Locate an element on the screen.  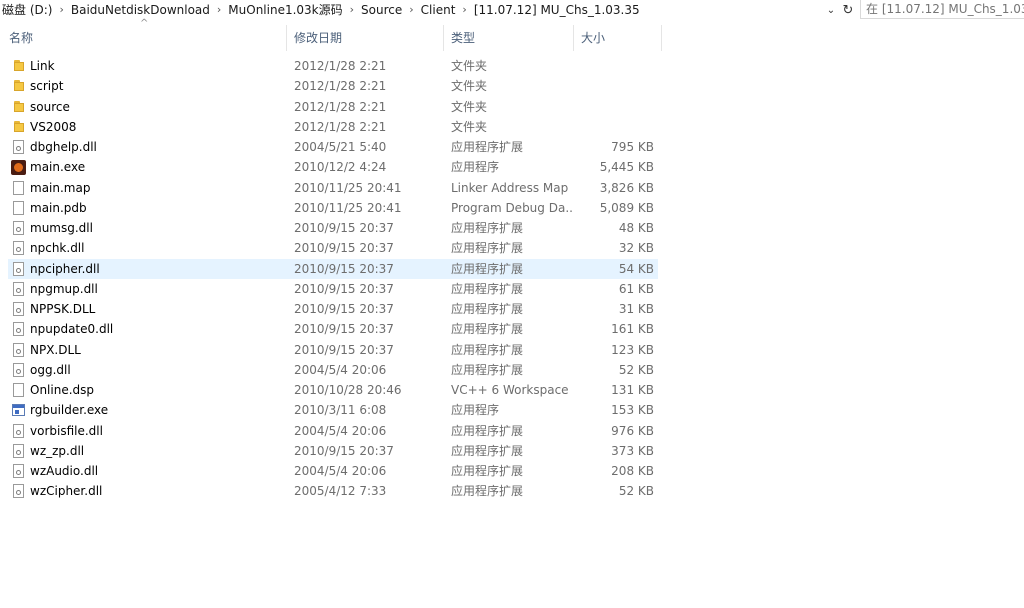
column-header-size: 大小 is located at coordinates (617, 38).